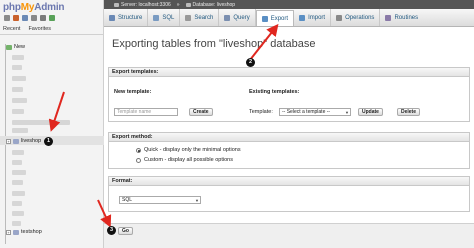 Image resolution: width=474 pixels, height=248 pixels. I want to click on step-badge-3: 3, so click(111, 230).